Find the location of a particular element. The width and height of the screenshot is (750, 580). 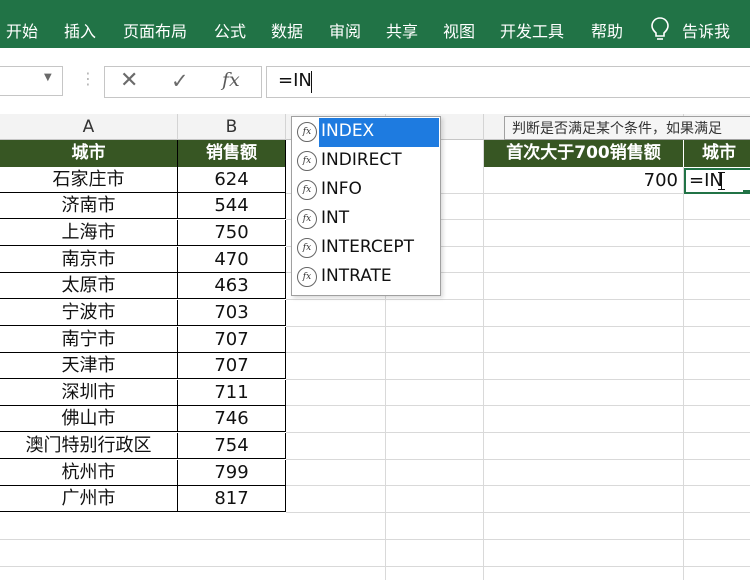

autocomplete-item-int: fx INT is located at coordinates (366, 219).